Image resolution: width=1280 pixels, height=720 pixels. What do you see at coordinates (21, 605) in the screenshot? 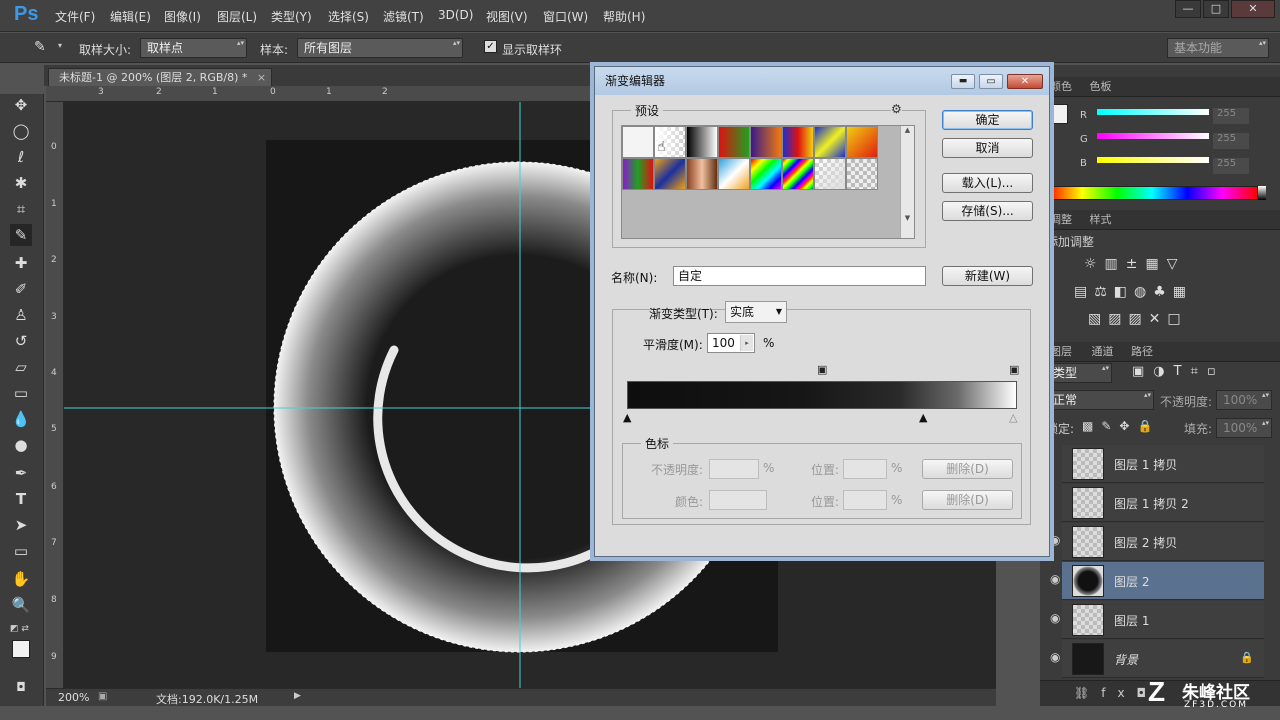
I see `zoom-tool-icon: 🔍` at bounding box center [21, 605].